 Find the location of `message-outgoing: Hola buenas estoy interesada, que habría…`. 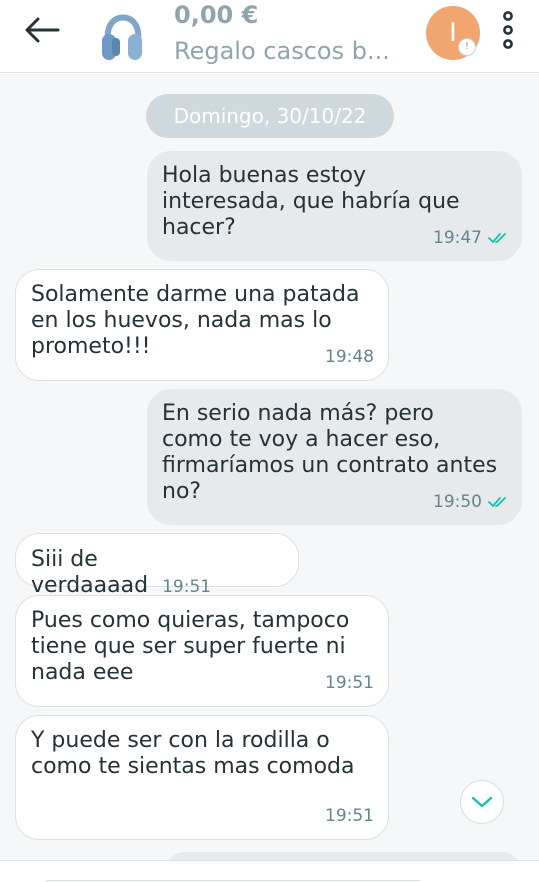

message-outgoing: Hola buenas estoy interesada, que habría… is located at coordinates (334, 206).